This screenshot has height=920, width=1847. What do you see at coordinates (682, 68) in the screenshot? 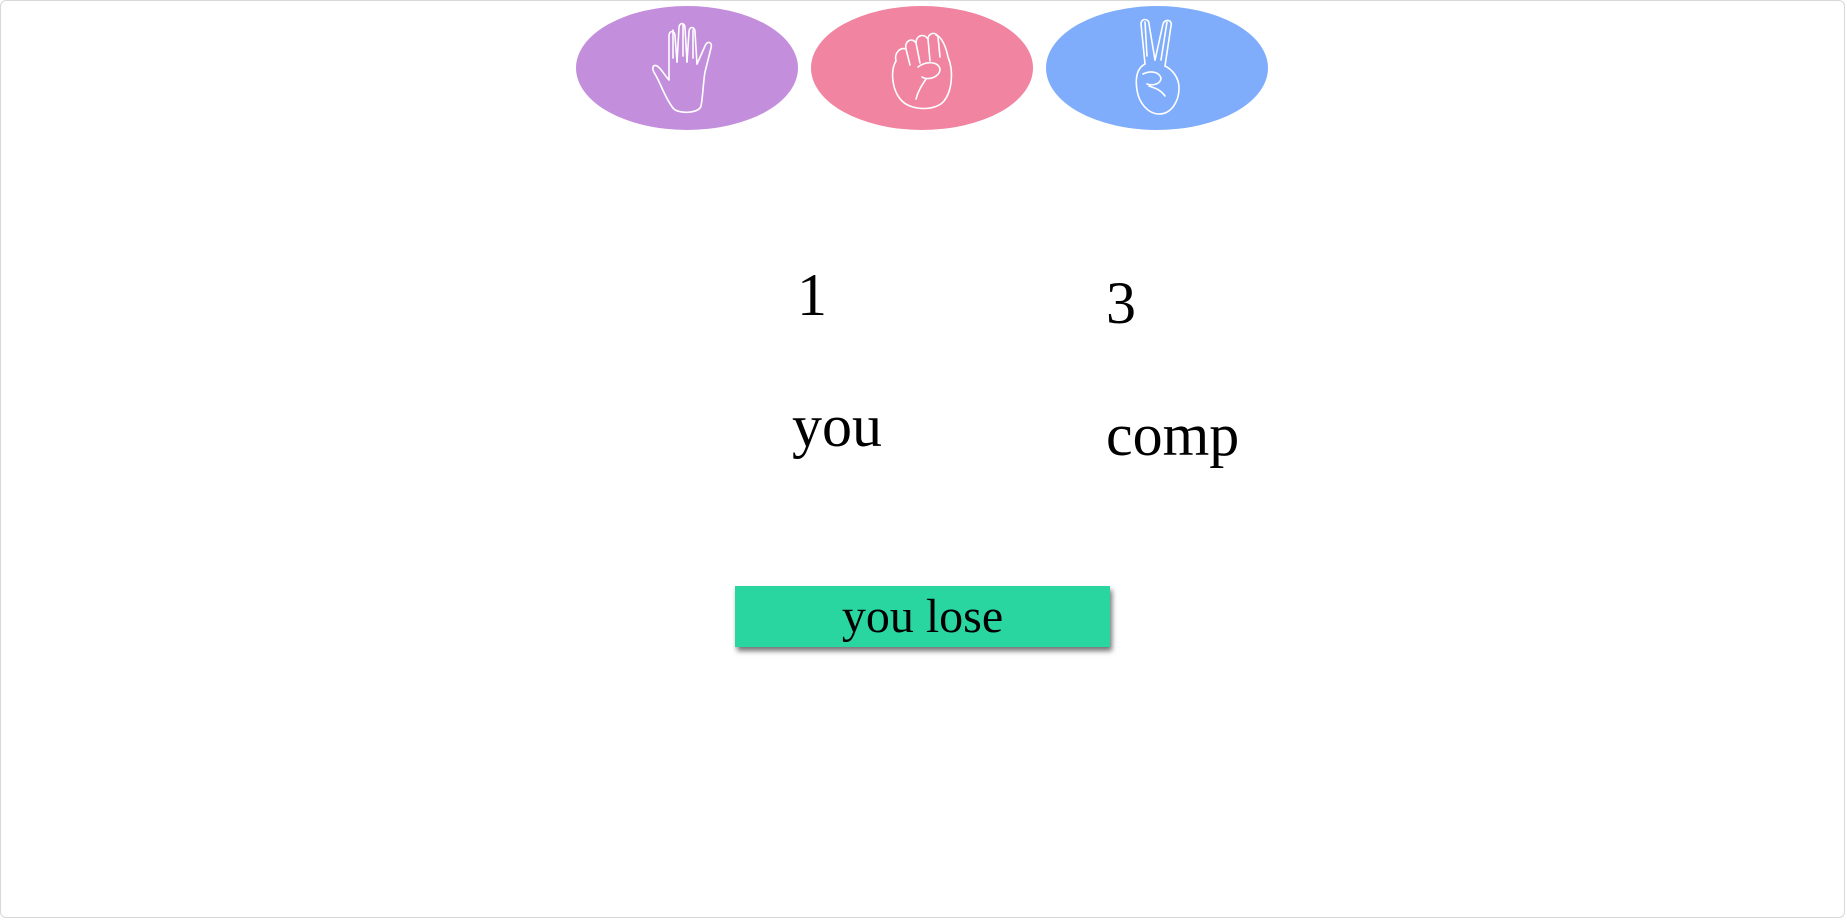
I see `paper-hand-icon` at bounding box center [682, 68].